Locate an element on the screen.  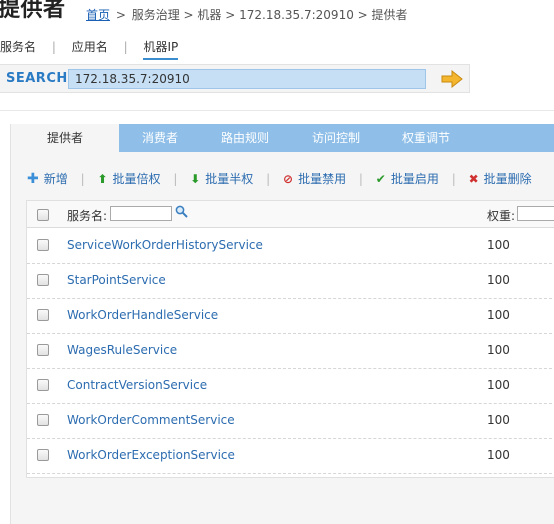
arrow-down-icon: ⬇ is located at coordinates (195, 179).